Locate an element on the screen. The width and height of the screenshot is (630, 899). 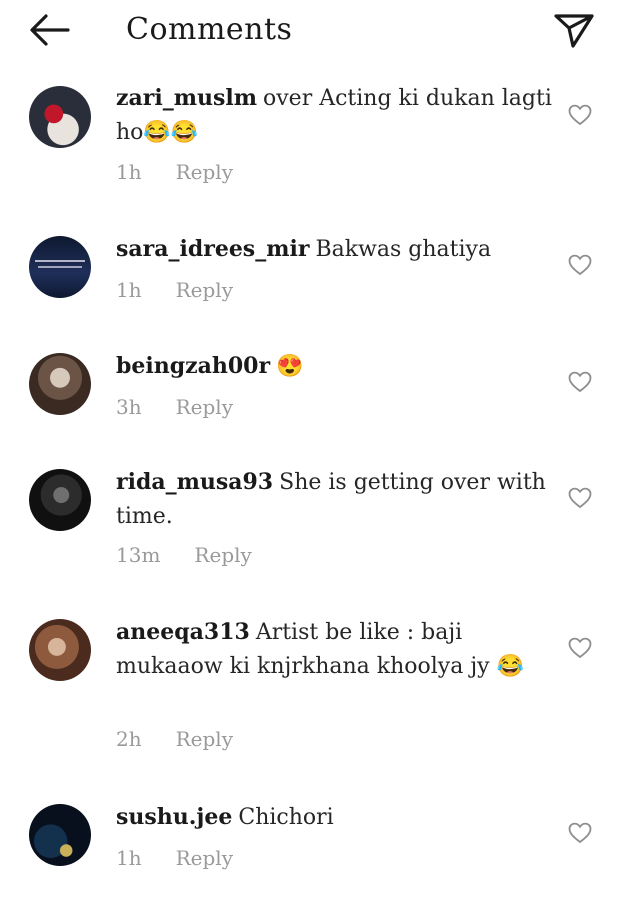
comment-username: sara_idrees_mir is located at coordinates (212, 249).